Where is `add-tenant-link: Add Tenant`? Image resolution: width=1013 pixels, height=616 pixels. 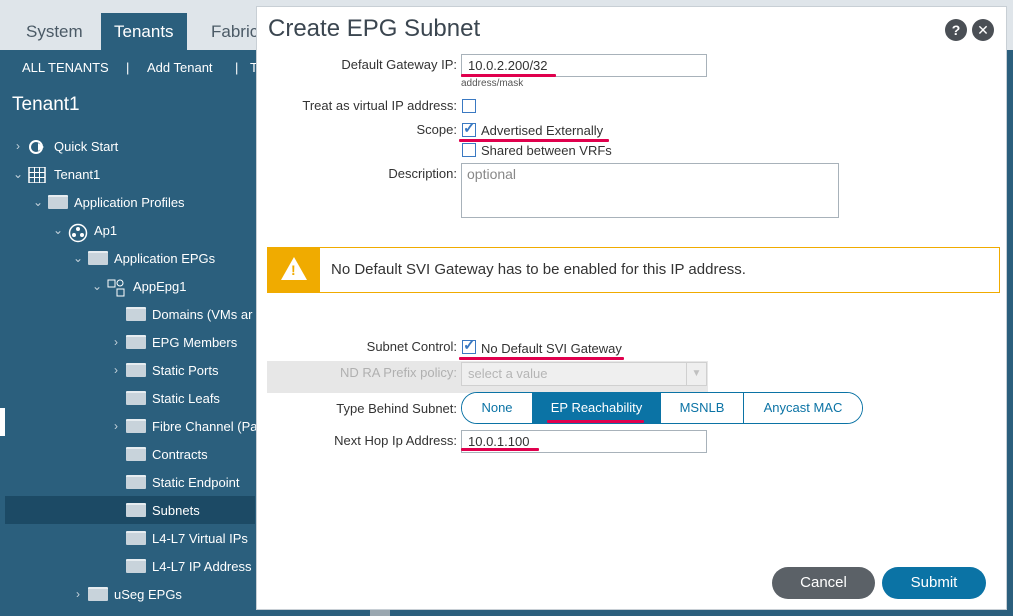 add-tenant-link: Add Tenant is located at coordinates (180, 67).